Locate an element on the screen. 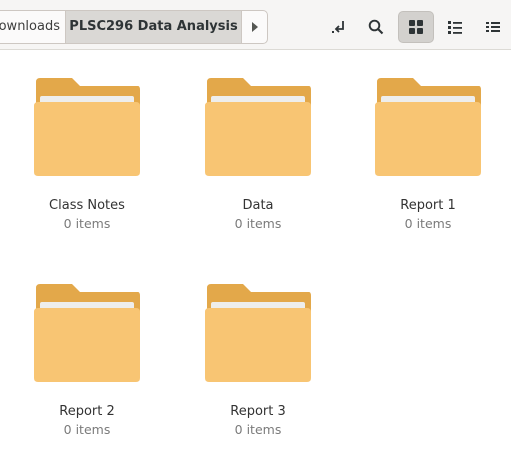 The image size is (511, 452). folder-item: Report 2 0 items is located at coordinates (87, 361).